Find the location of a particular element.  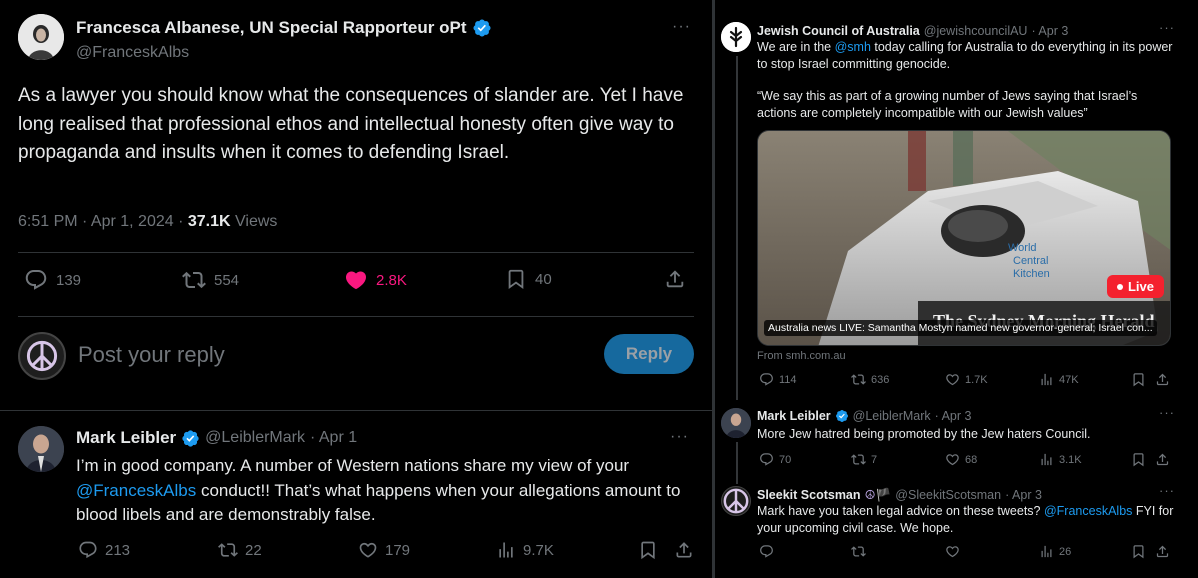

reply-button: 213 is located at coordinates (104, 550).